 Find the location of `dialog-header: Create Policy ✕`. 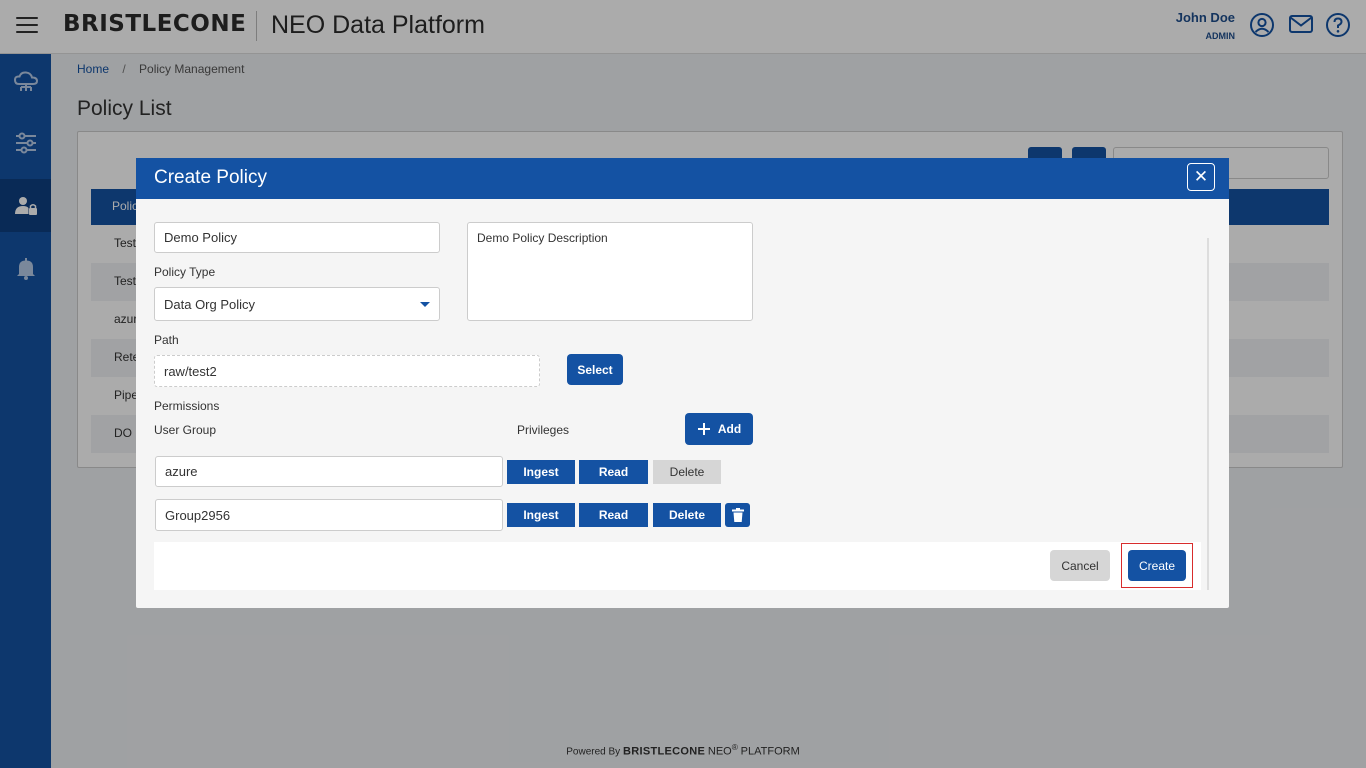

dialog-header: Create Policy ✕ is located at coordinates (682, 178).